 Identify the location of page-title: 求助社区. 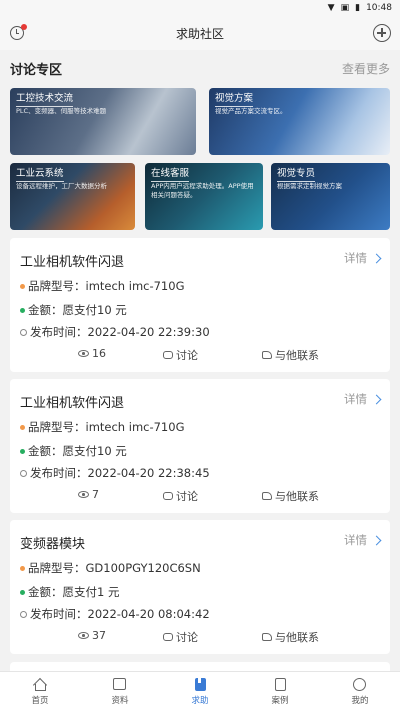
(199, 33).